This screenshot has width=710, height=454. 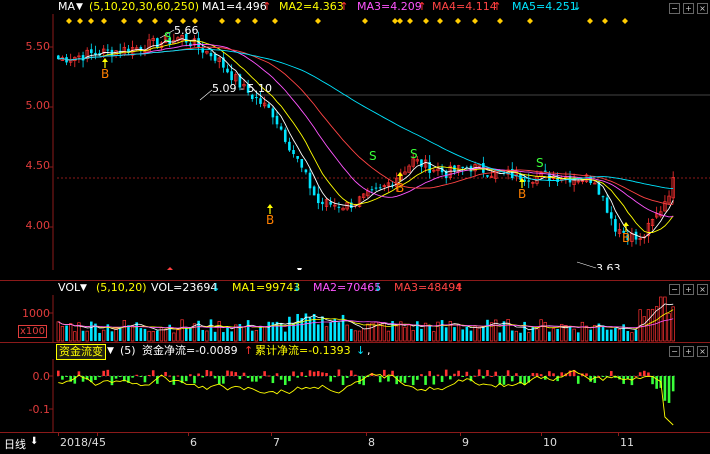 What do you see at coordinates (586, 265) in the screenshot?
I see `low-leader` at bounding box center [586, 265].